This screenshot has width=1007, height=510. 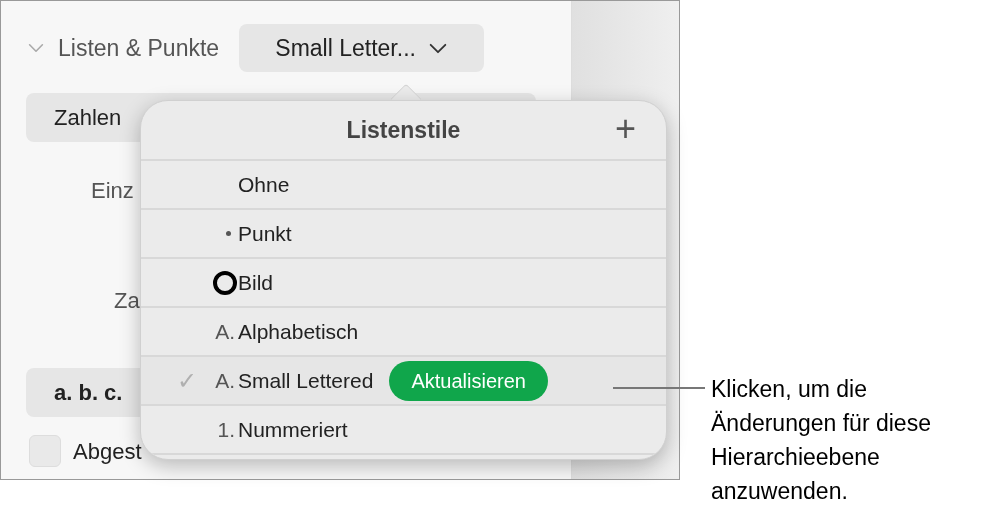 I want to click on list-style-item: ✓ A.Small Lettered Aktualisieren, so click(x=403, y=381).